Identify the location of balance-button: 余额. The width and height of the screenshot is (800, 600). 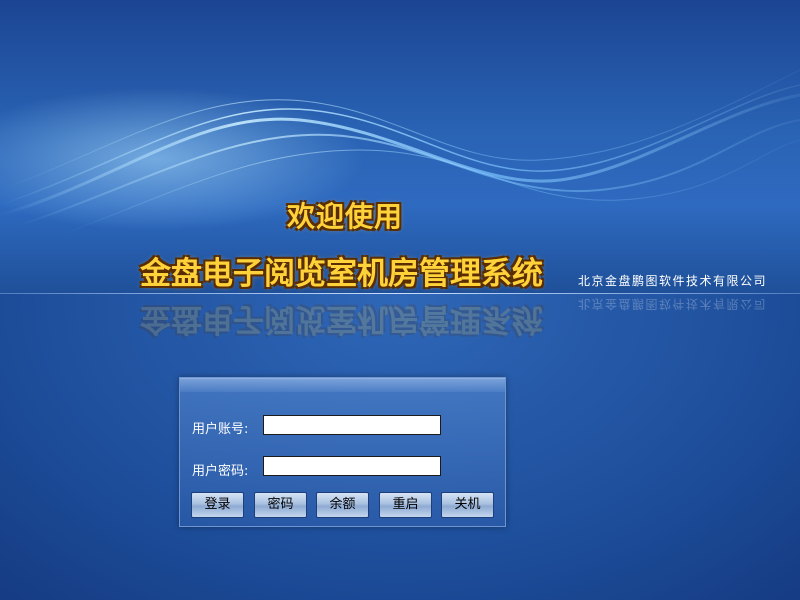
(342, 505).